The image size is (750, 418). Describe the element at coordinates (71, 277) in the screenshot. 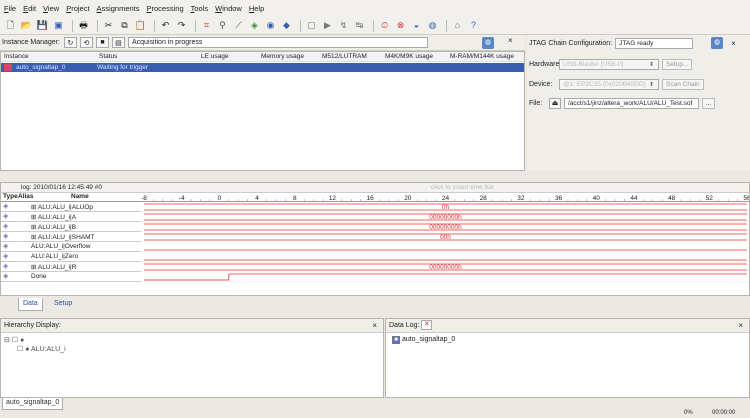

I see `signal-row: ◈ Done` at that location.